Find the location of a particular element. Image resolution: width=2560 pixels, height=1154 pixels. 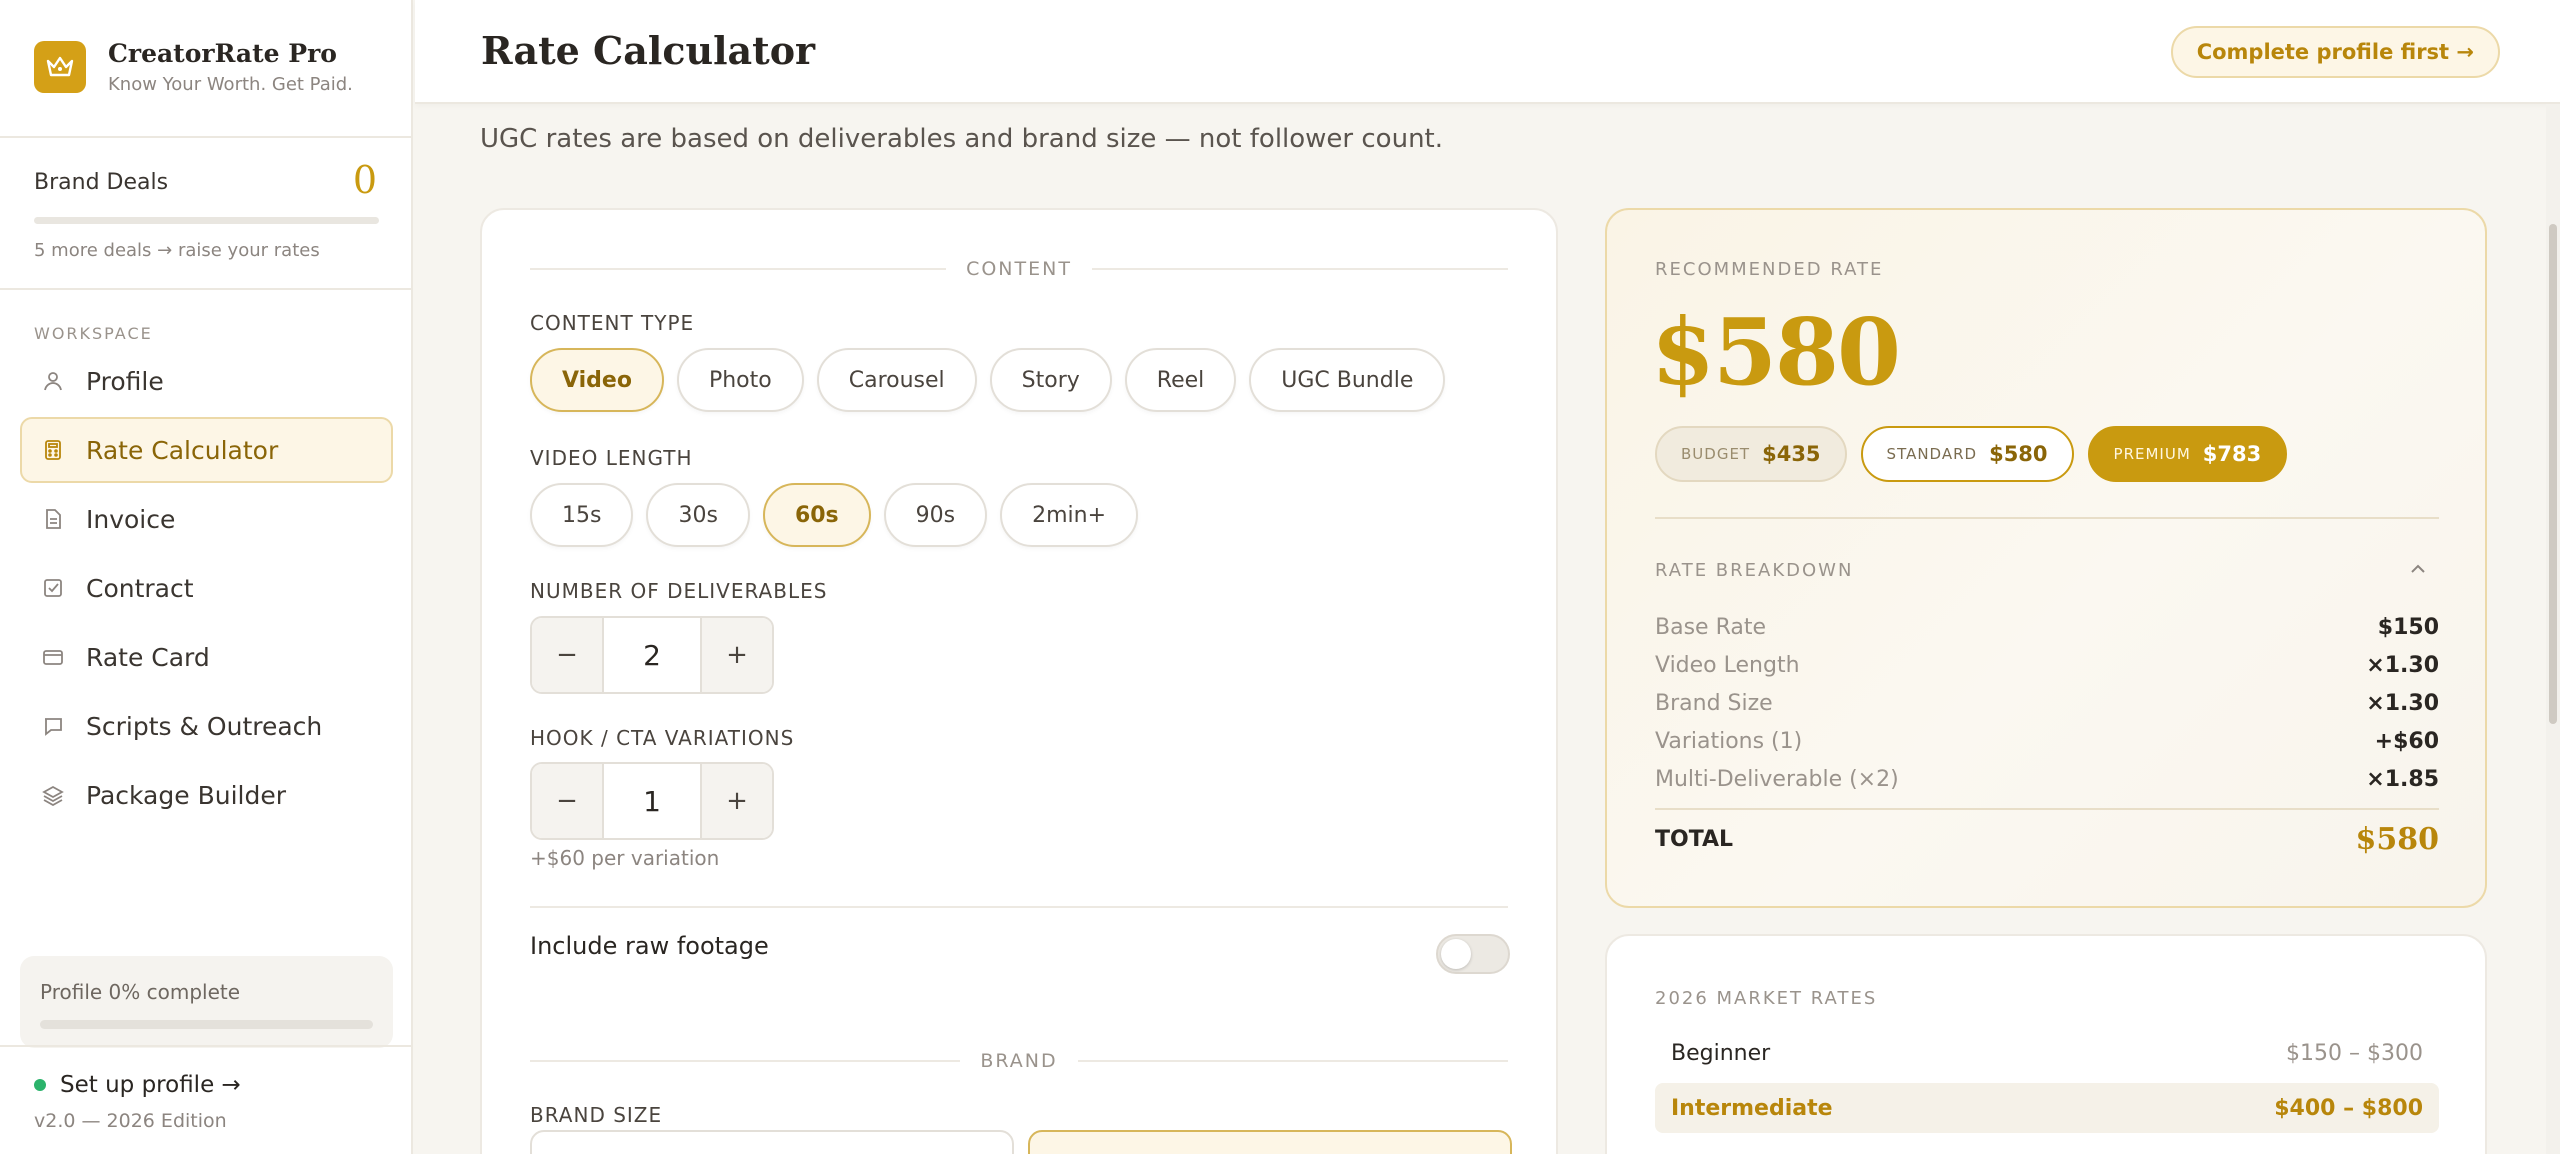

tier-budget: BUDGET $435 is located at coordinates (1751, 454).